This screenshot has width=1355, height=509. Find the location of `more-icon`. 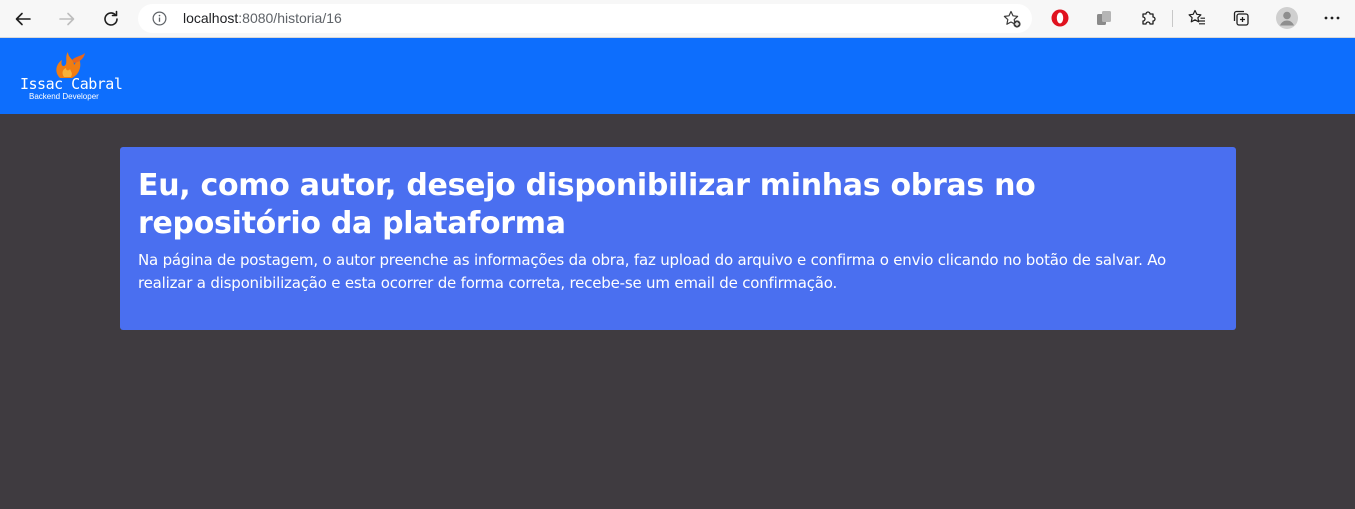

more-icon is located at coordinates (1332, 18).